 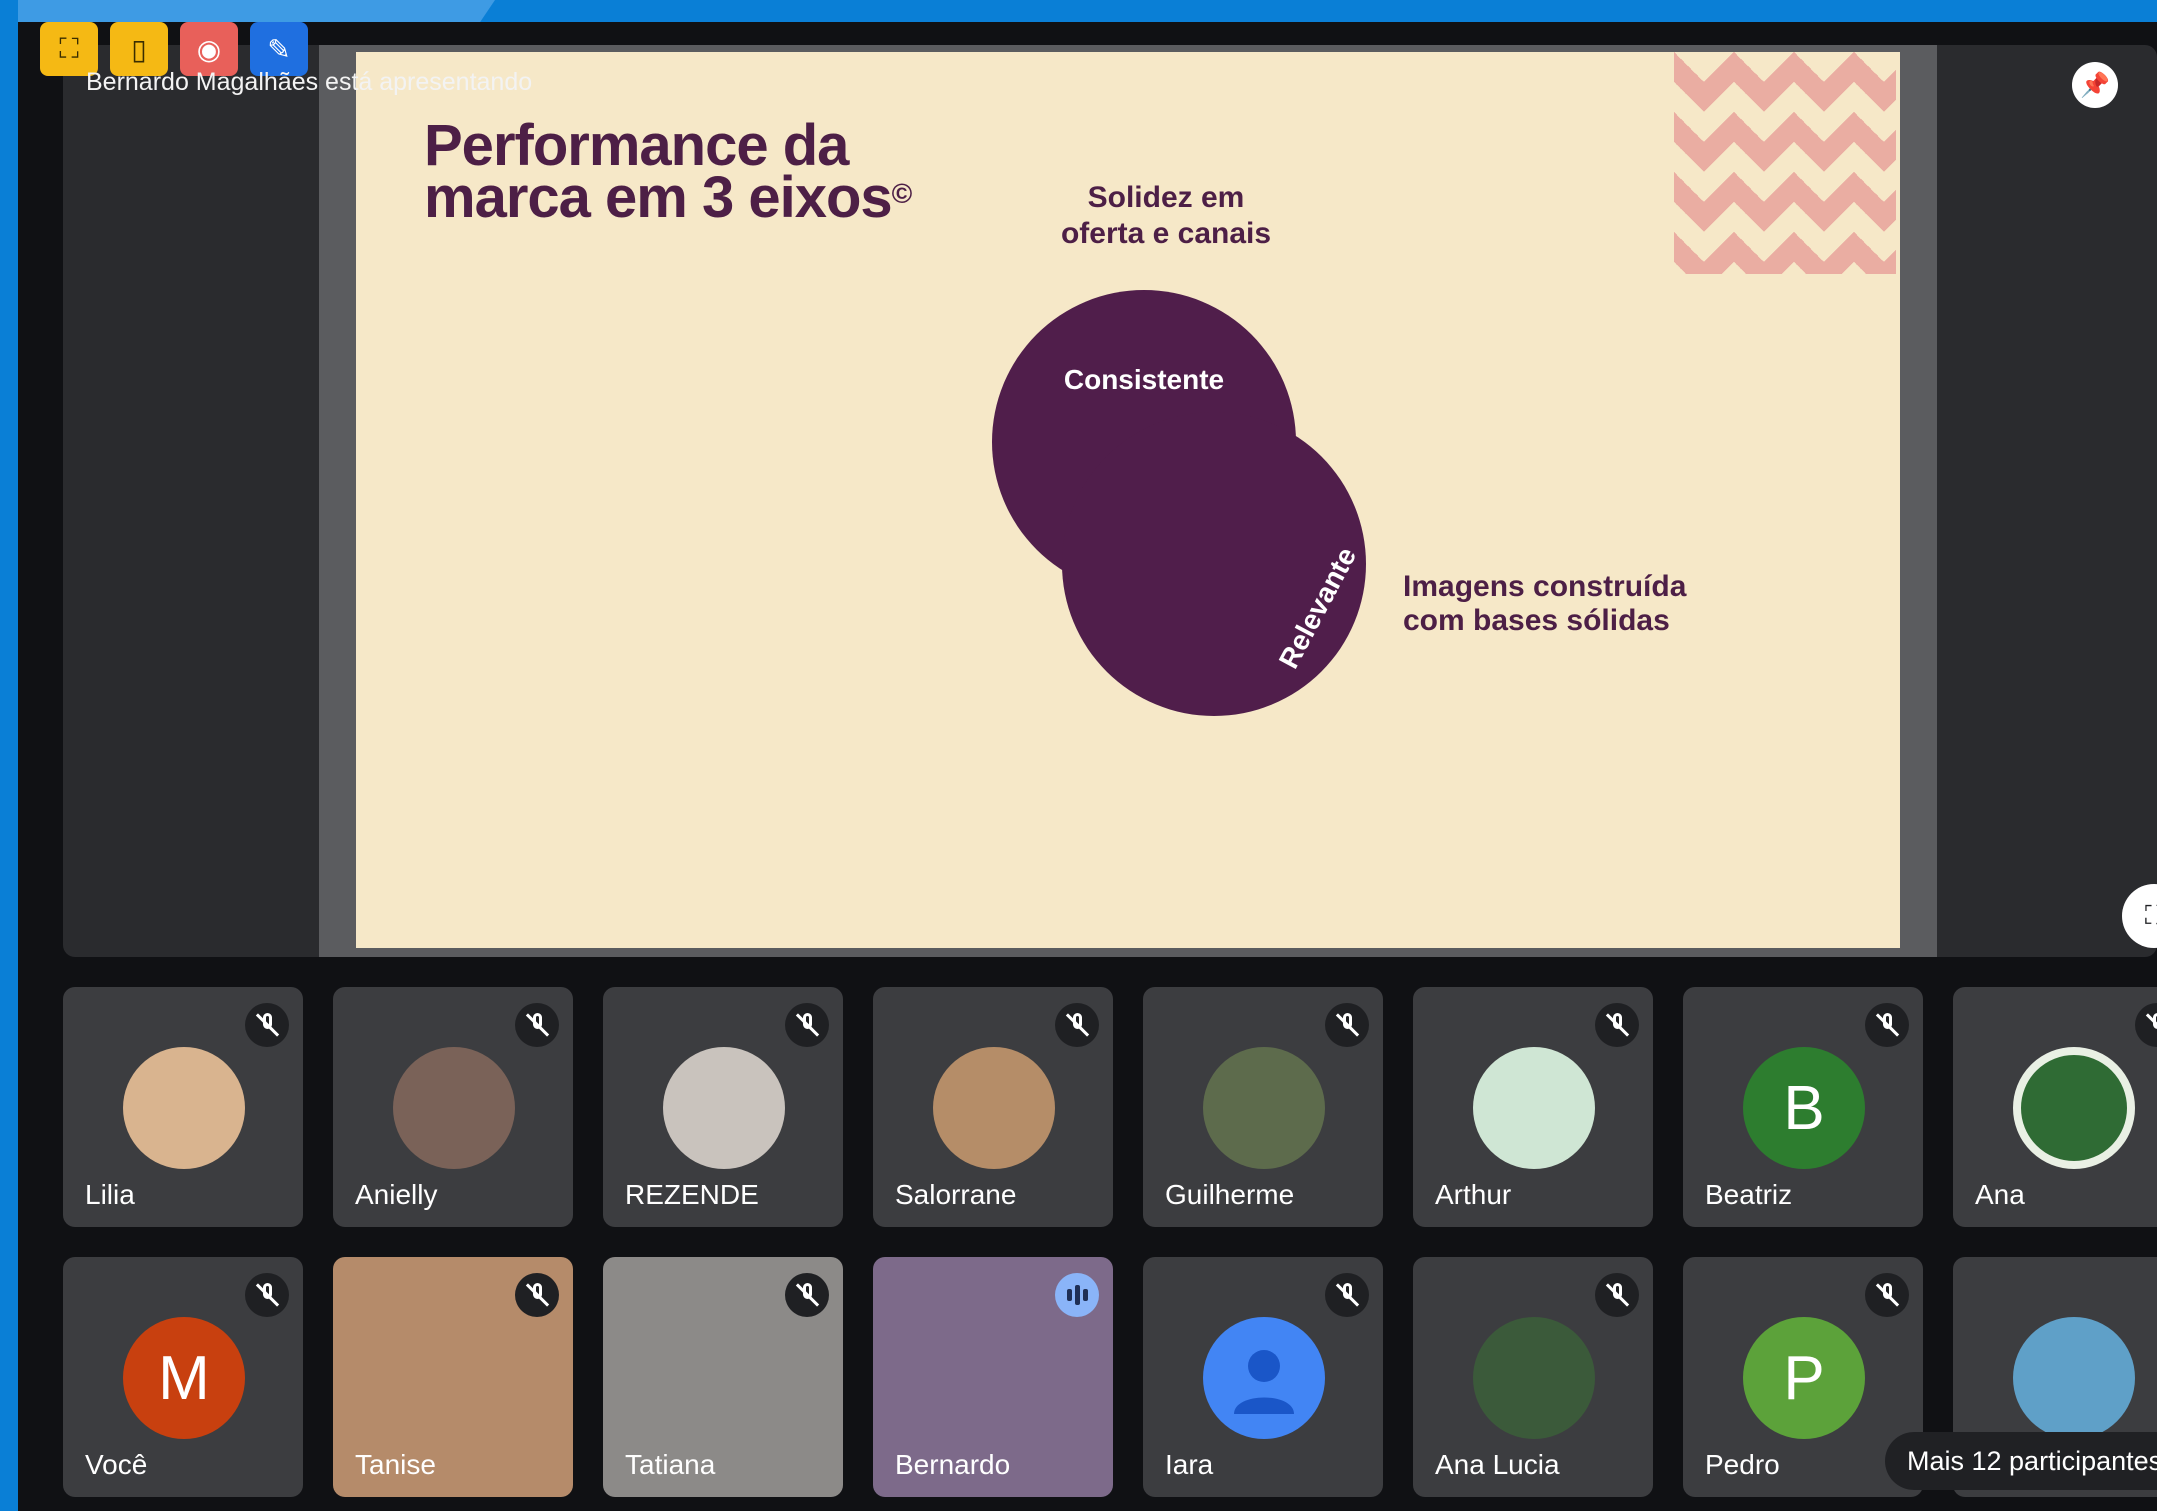 What do you see at coordinates (1144, 379) in the screenshot?
I see `circle-label-consistente: Consistente` at bounding box center [1144, 379].